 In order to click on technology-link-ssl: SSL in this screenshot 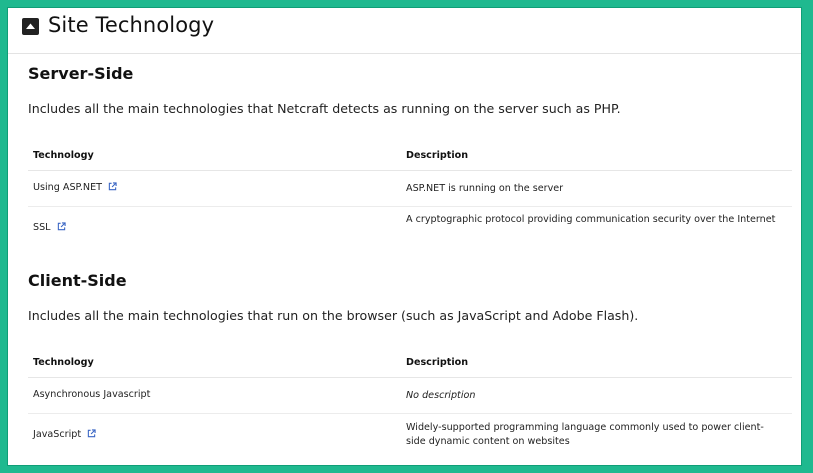, I will do `click(42, 227)`.